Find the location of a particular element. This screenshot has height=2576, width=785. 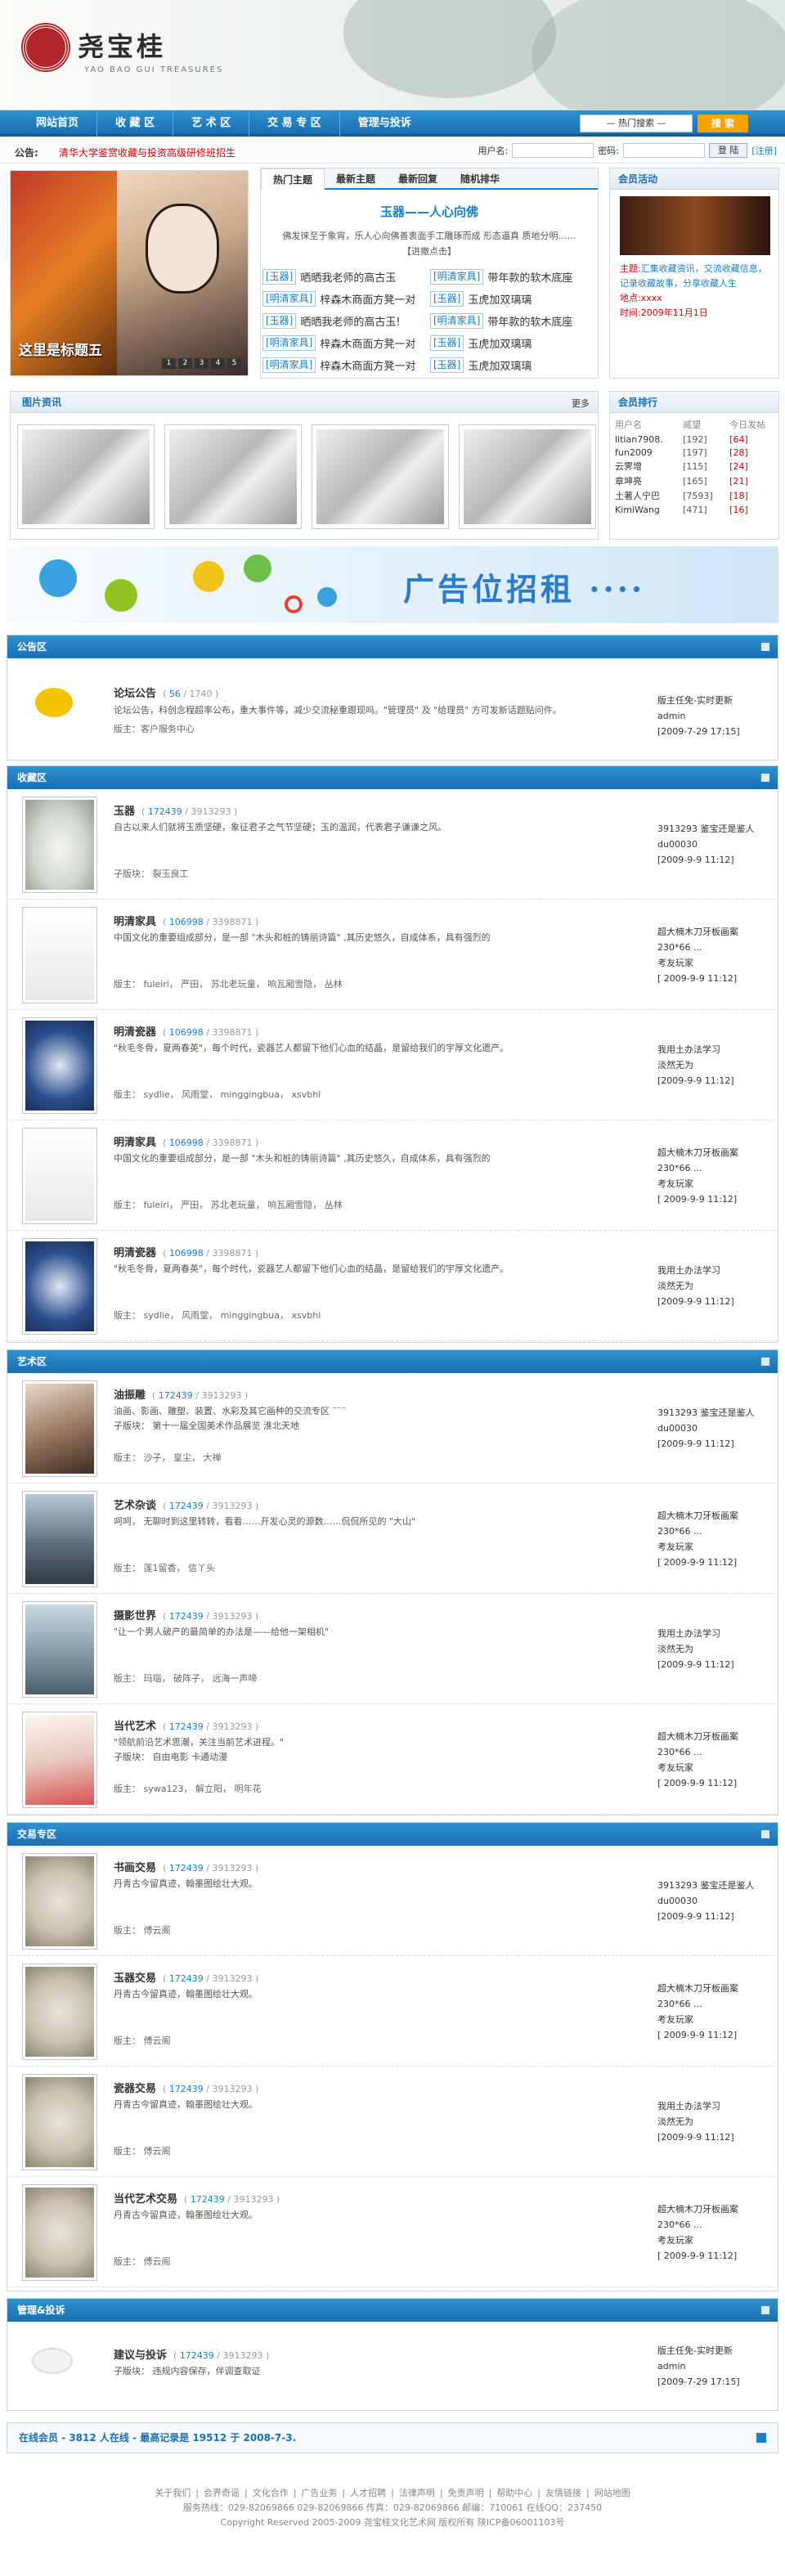

forum-name: 摄影世界( 172439 / 3913293 ) is located at coordinates (186, 1614).